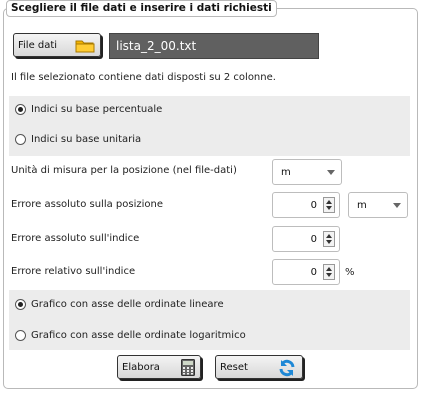 The image size is (422, 394). What do you see at coordinates (234, 367) in the screenshot?
I see `reset-label: Reset` at bounding box center [234, 367].